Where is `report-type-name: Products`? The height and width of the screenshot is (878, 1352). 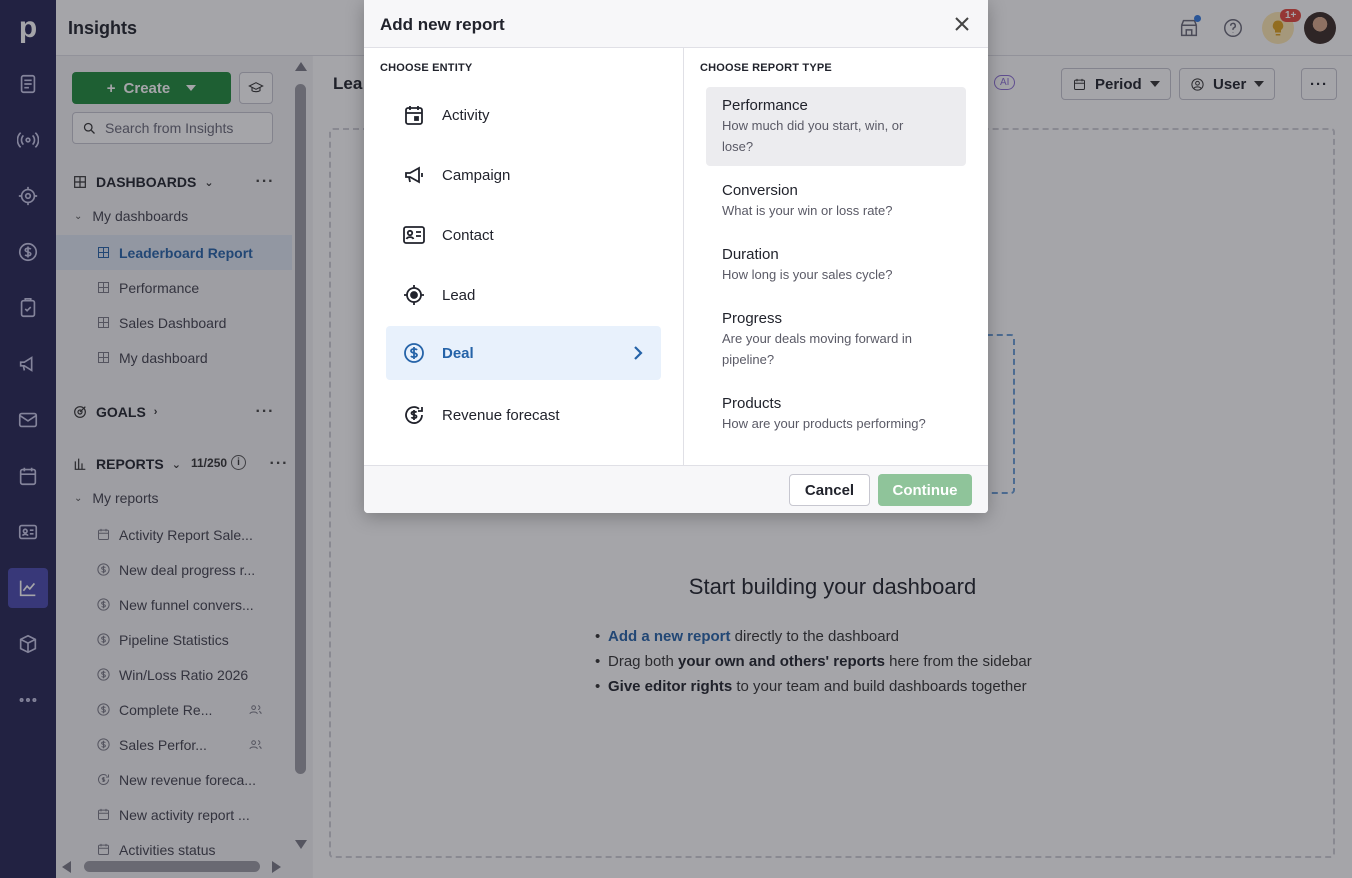 report-type-name: Products is located at coordinates (752, 403).